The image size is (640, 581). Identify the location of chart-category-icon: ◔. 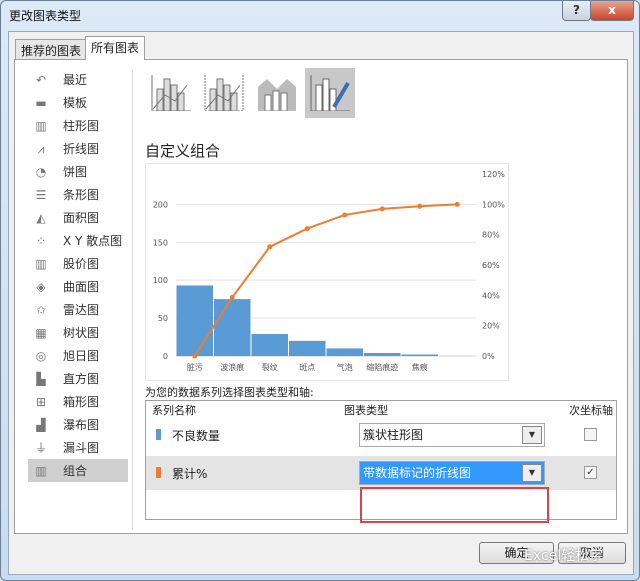
(41, 171).